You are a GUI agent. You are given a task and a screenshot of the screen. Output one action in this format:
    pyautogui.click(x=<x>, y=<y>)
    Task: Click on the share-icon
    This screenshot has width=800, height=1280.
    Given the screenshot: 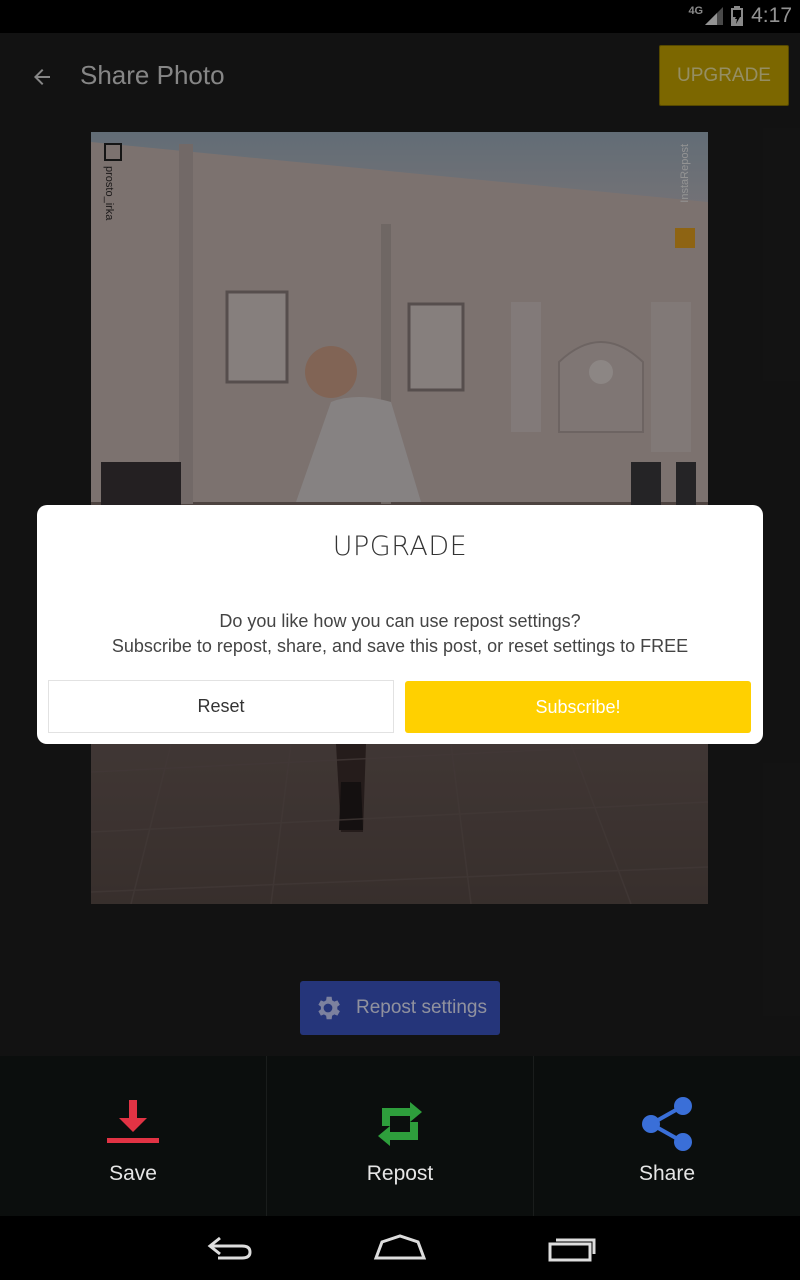 What is the action you would take?
    pyautogui.click(x=667, y=1124)
    